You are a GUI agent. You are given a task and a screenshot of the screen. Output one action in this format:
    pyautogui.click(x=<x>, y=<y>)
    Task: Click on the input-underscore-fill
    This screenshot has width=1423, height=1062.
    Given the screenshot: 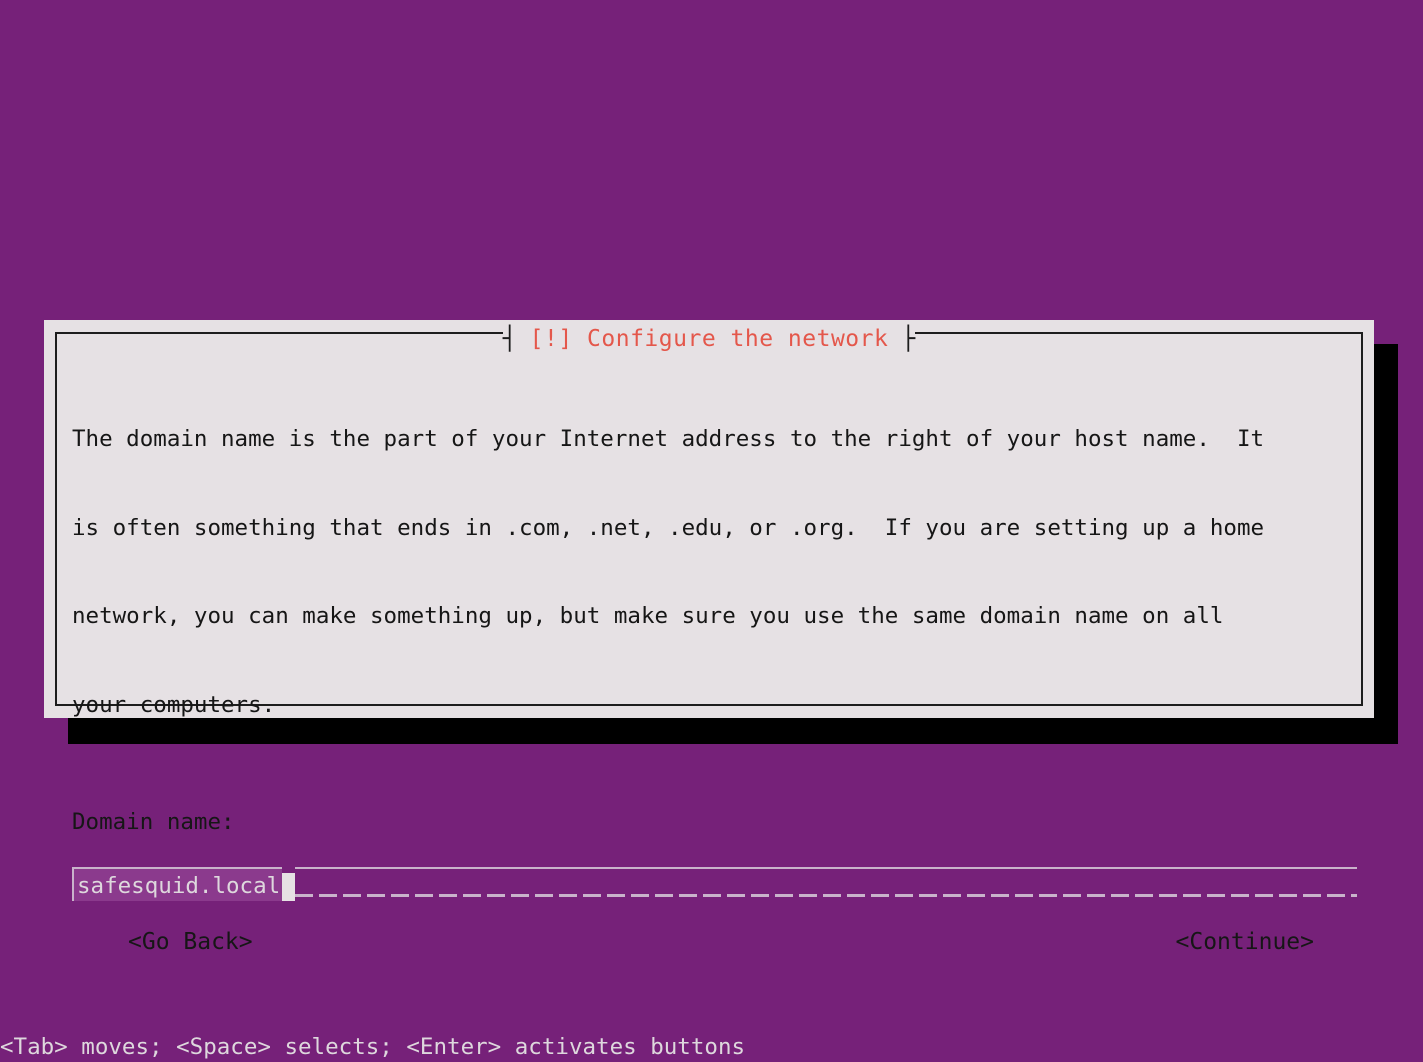 What is the action you would take?
    pyautogui.click(x=826, y=883)
    